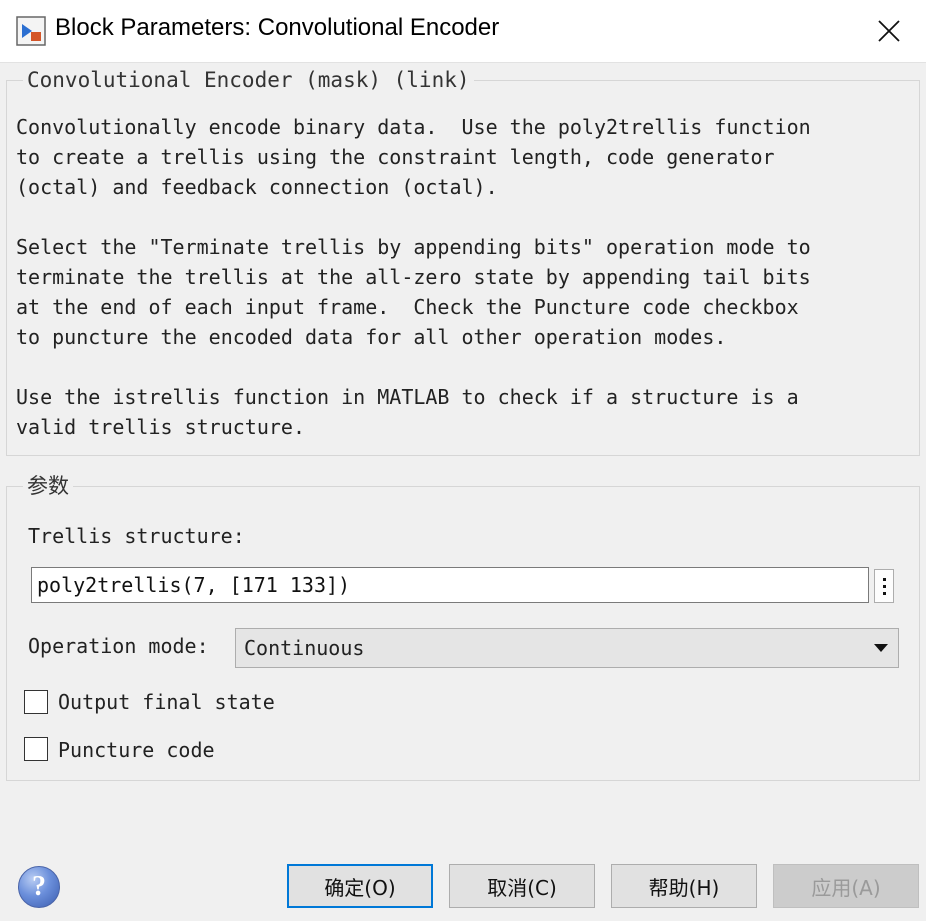 The height and width of the screenshot is (921, 926). What do you see at coordinates (166, 702) in the screenshot?
I see `output-final-state-label: Output final state` at bounding box center [166, 702].